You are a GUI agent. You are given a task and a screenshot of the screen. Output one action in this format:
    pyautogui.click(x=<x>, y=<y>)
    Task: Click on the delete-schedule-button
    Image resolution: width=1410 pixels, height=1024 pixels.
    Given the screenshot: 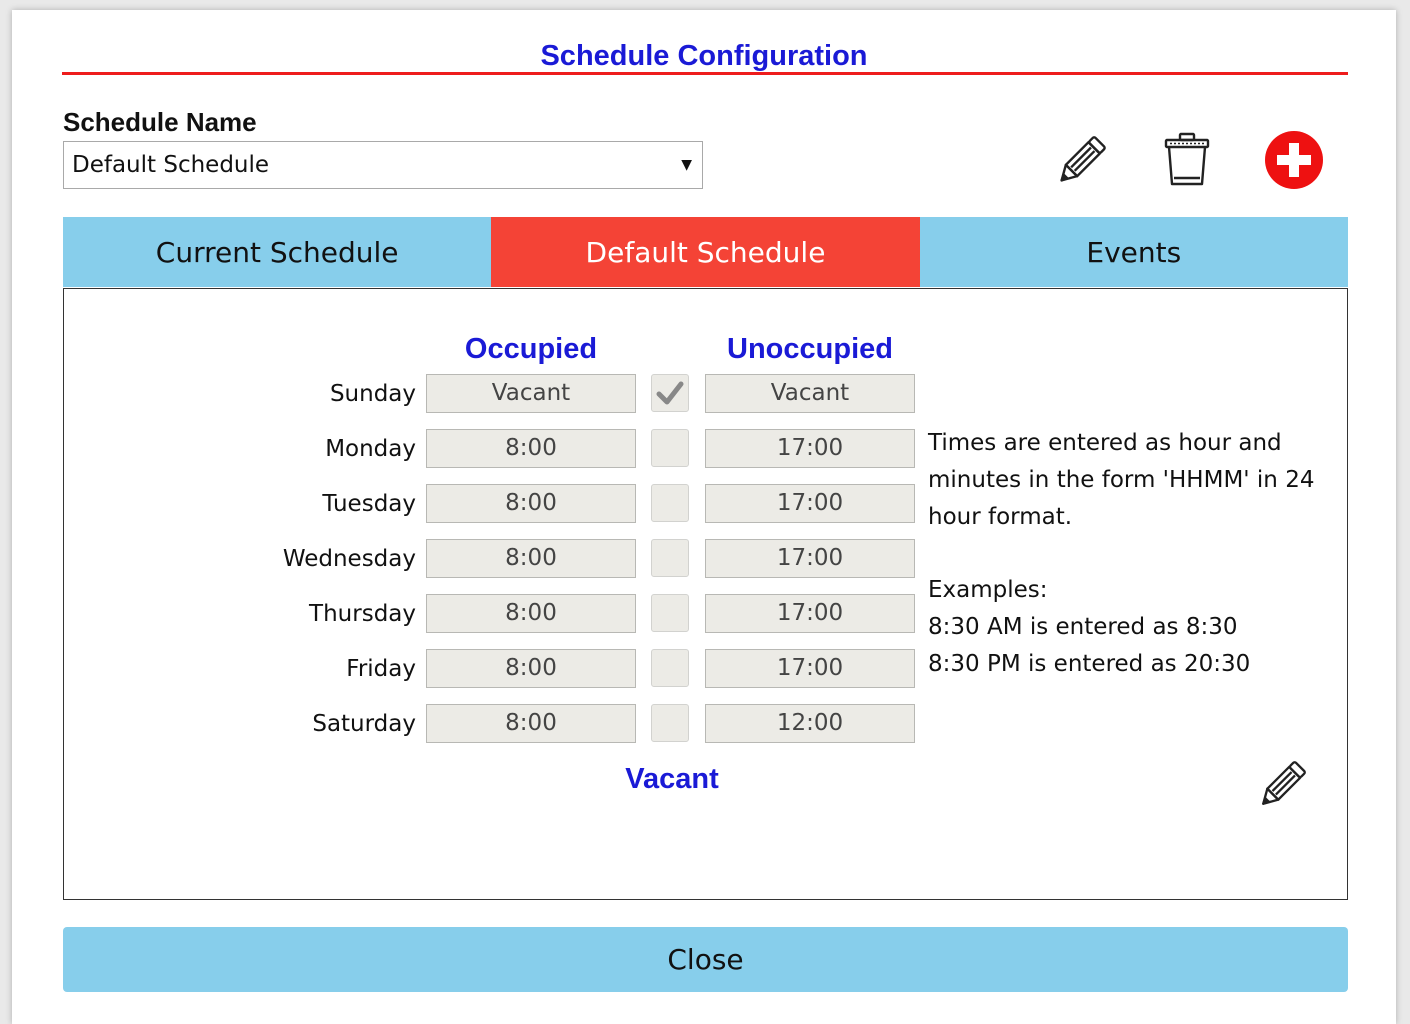 What is the action you would take?
    pyautogui.click(x=1187, y=160)
    